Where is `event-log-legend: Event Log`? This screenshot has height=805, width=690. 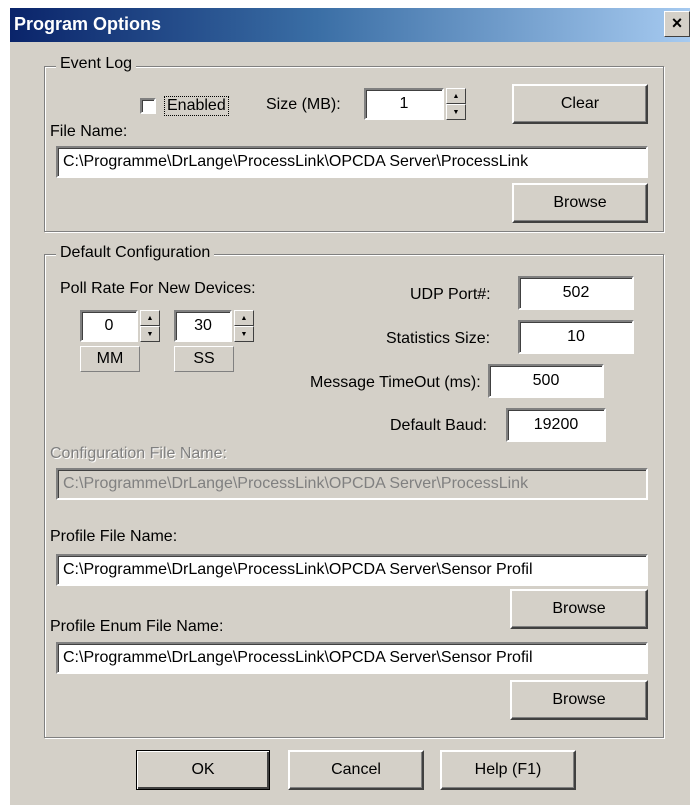
event-log-legend: Event Log is located at coordinates (96, 64).